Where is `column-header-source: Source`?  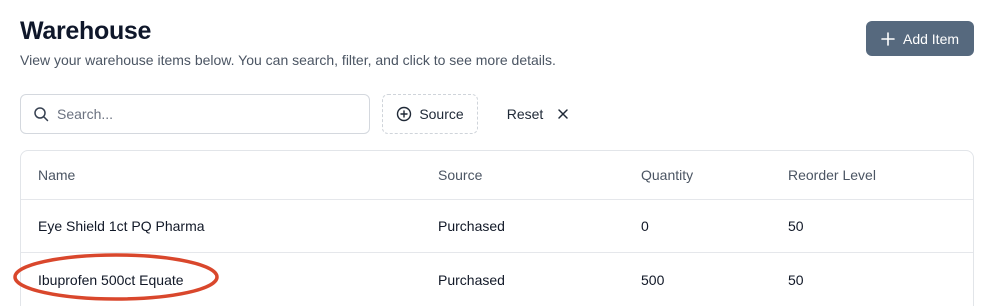
column-header-source: Source is located at coordinates (460, 175).